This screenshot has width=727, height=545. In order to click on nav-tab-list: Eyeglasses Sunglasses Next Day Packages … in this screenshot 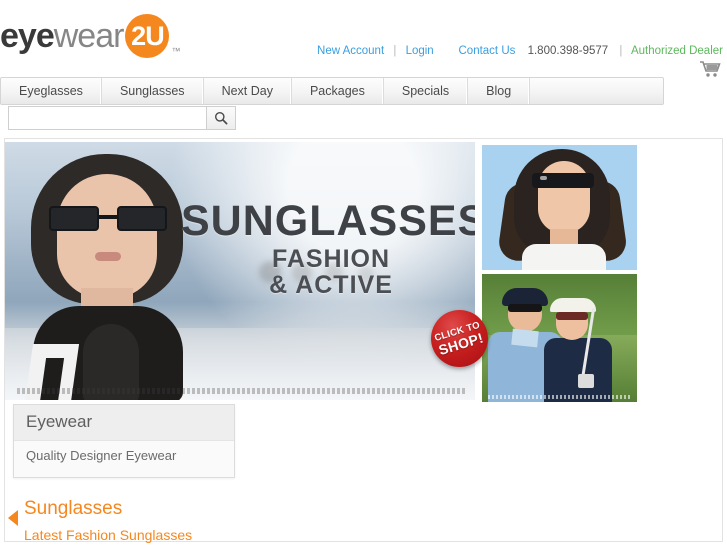, I will do `click(332, 91)`.